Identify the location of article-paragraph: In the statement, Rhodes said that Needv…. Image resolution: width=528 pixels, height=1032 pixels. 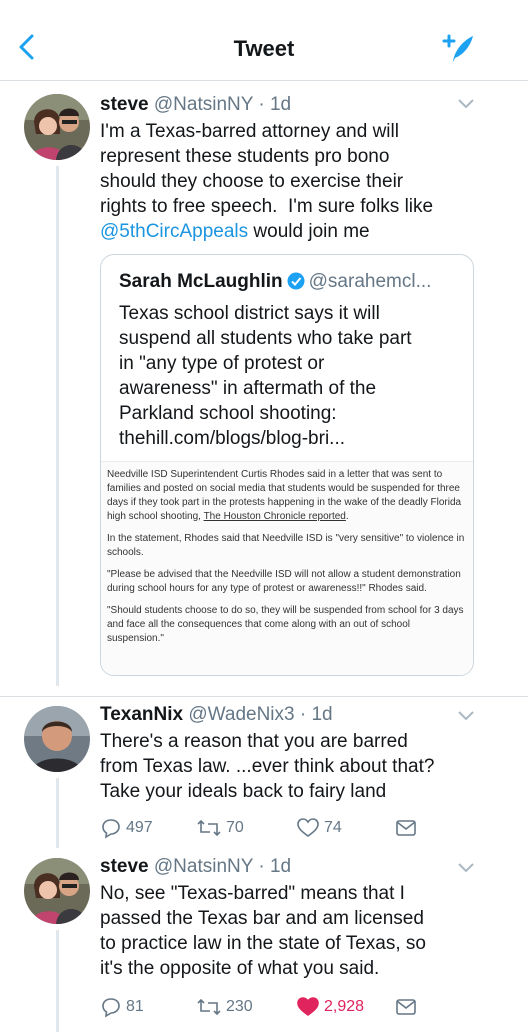
(286, 545).